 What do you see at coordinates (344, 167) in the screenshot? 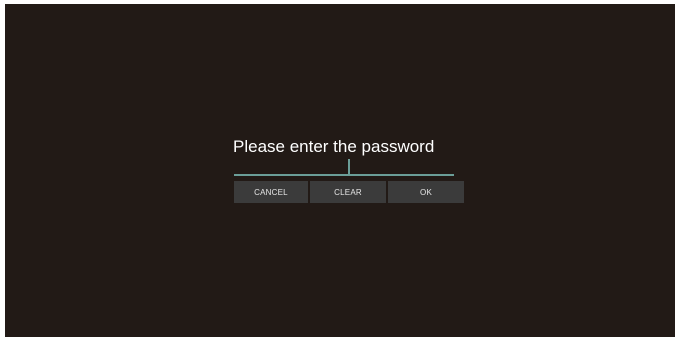
I see `password-input` at bounding box center [344, 167].